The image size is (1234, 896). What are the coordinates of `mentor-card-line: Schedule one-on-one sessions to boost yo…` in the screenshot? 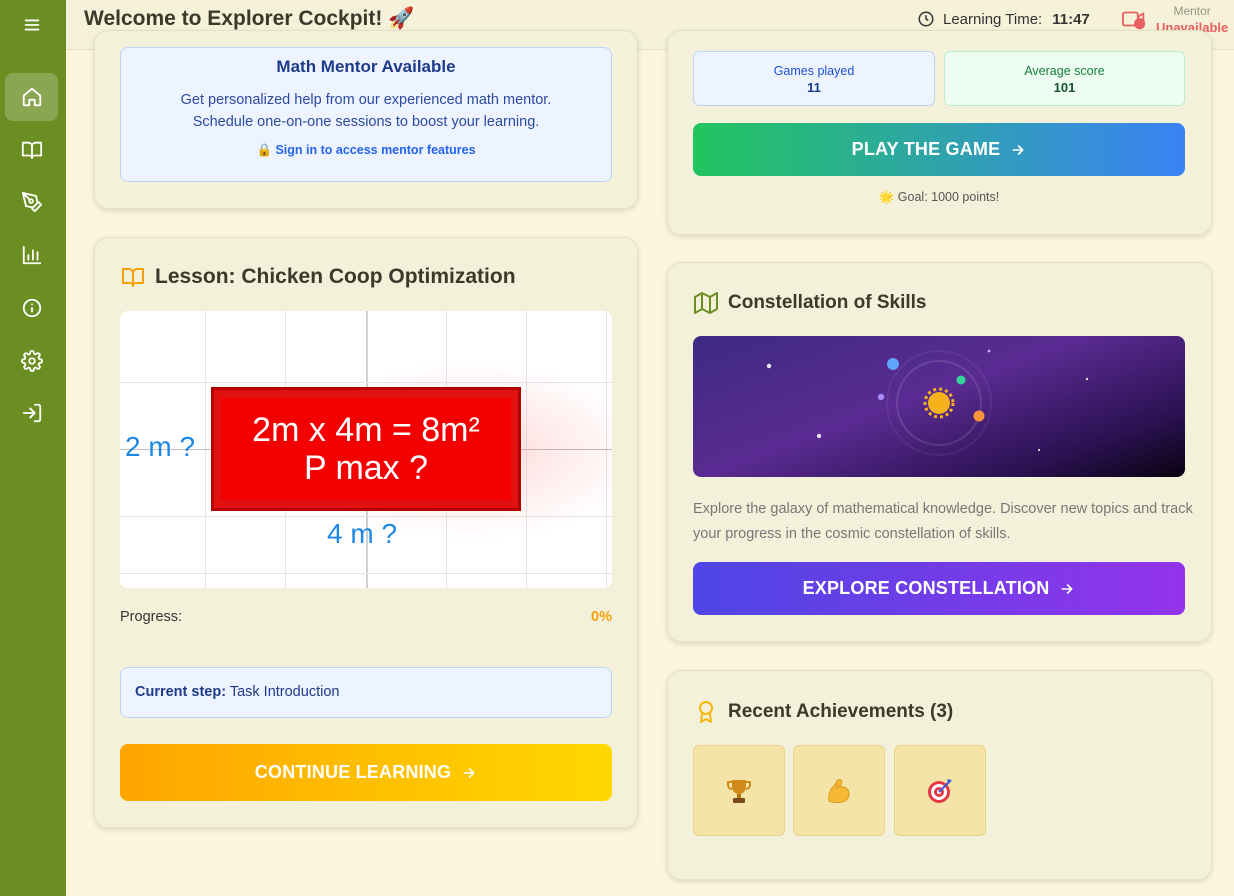 It's located at (366, 122).